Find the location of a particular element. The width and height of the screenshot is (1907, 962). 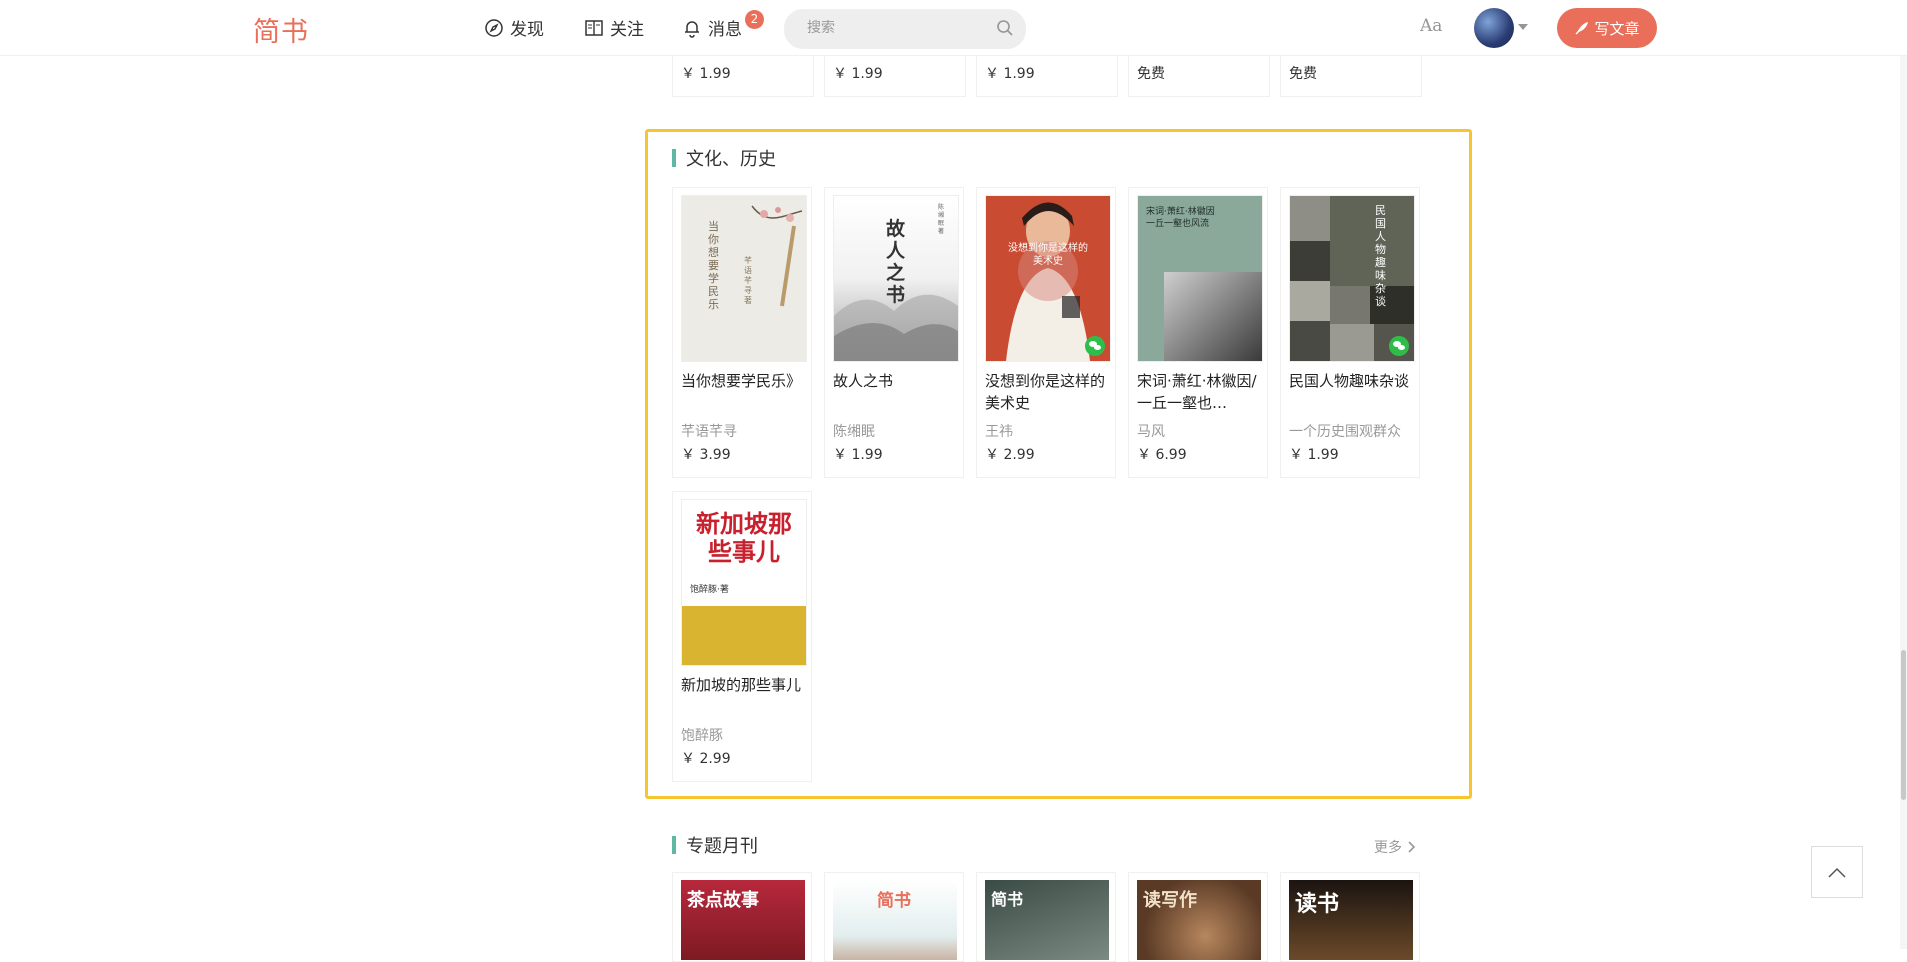

book-title: 没想到你是这样的美术史 is located at coordinates (1047, 392).